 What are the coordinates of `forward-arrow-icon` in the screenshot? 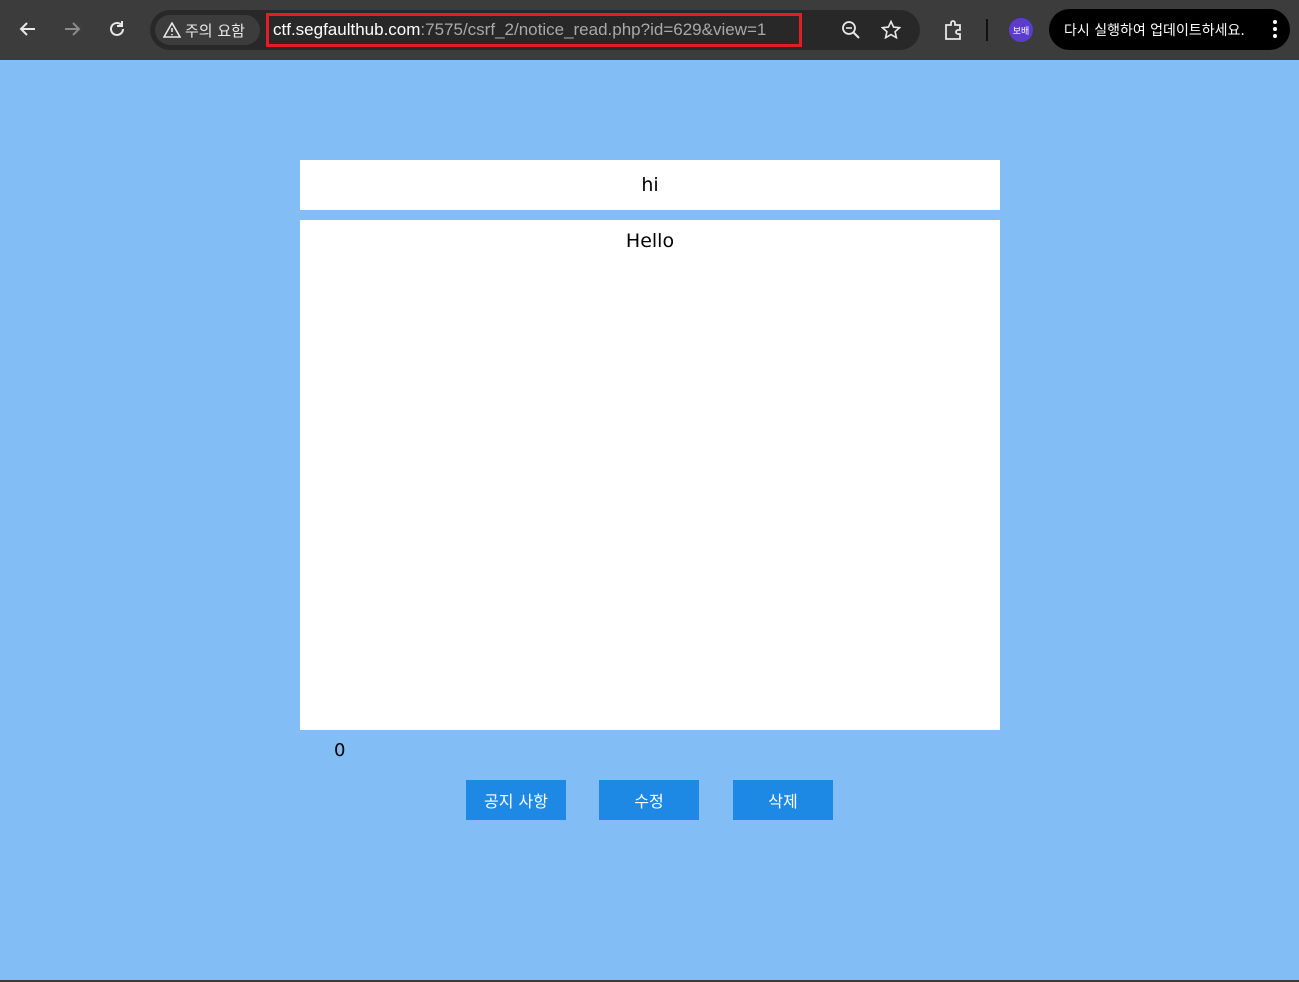 It's located at (73, 29).